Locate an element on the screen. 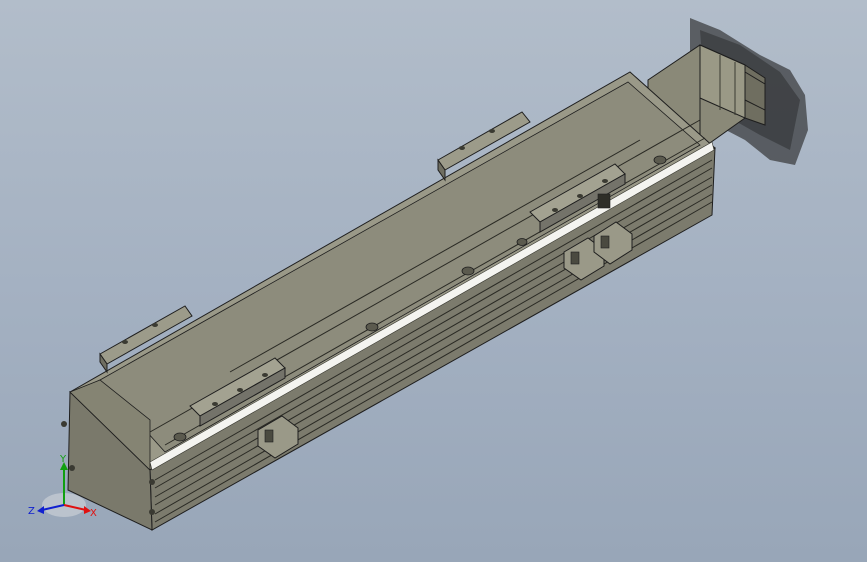 This screenshot has height=562, width=867. z-axis-label: Z is located at coordinates (31, 511).